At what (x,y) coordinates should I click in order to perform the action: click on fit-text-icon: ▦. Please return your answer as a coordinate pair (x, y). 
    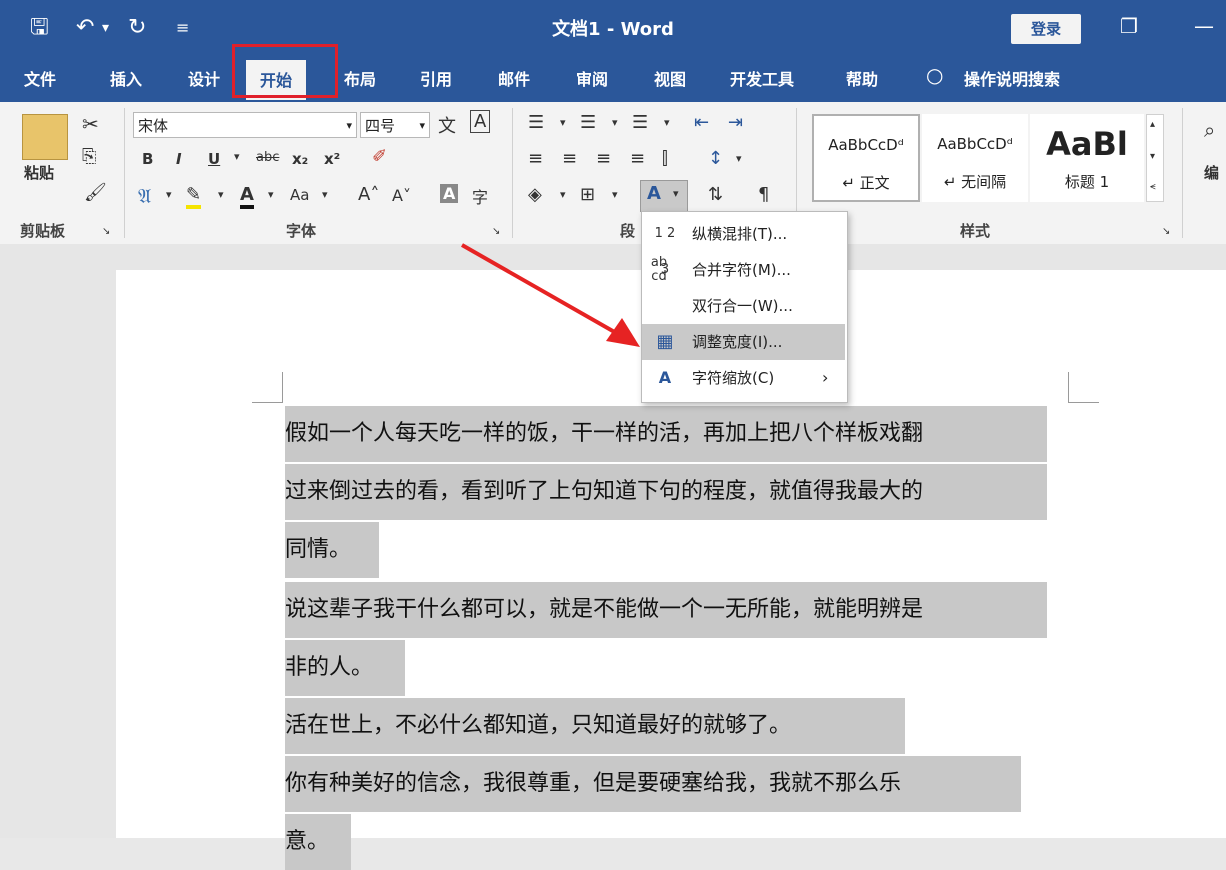
    Looking at the image, I should click on (665, 341).